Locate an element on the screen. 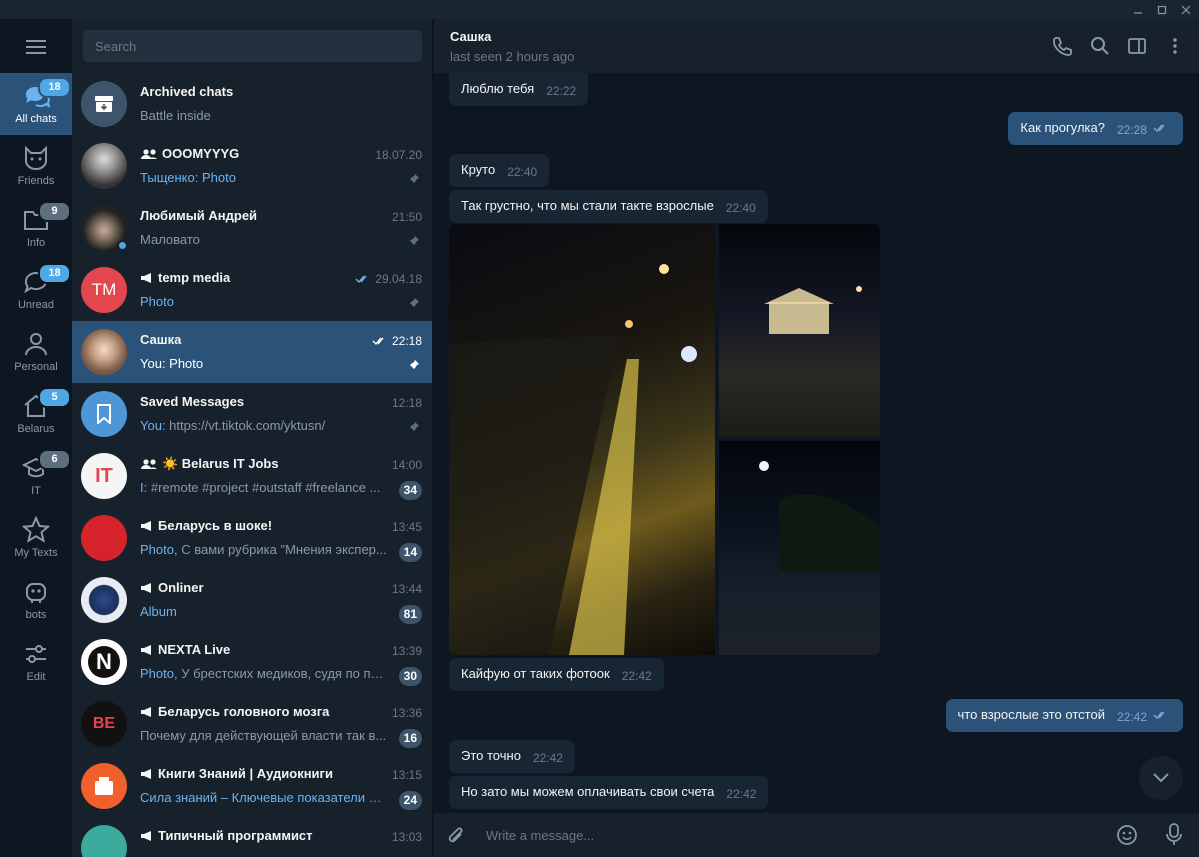 The image size is (1199, 857). message-incoming: Кайфую от таких фотоок 22:42 is located at coordinates (556, 674).